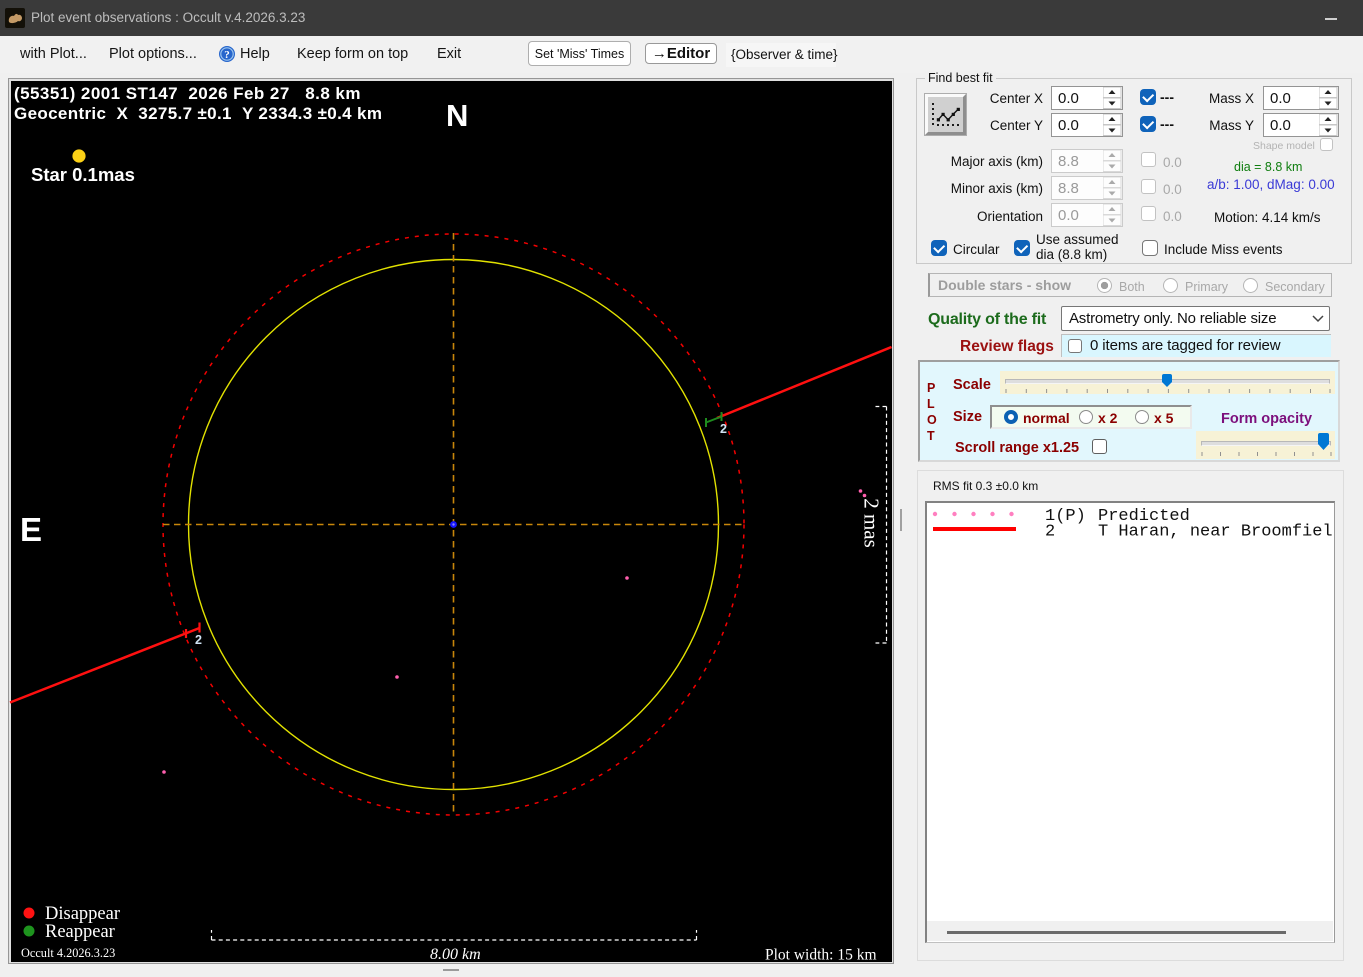 The image size is (1363, 977). What do you see at coordinates (457, 115) in the screenshot?
I see `svg-text: N` at bounding box center [457, 115].